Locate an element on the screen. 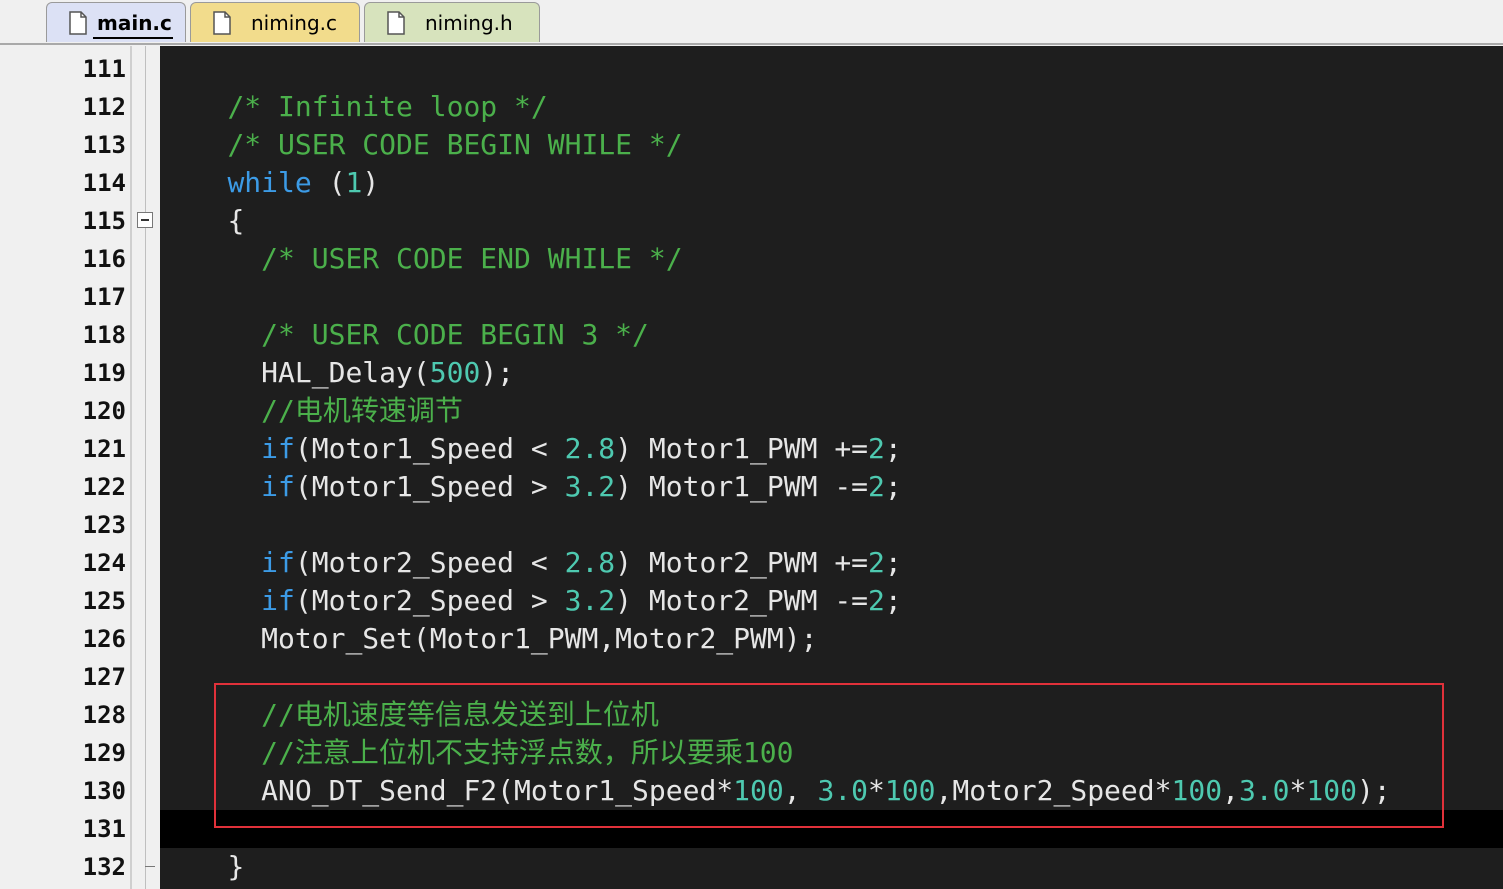 The height and width of the screenshot is (889, 1503). code-token: ) Motor2_PWM -= is located at coordinates (742, 600).